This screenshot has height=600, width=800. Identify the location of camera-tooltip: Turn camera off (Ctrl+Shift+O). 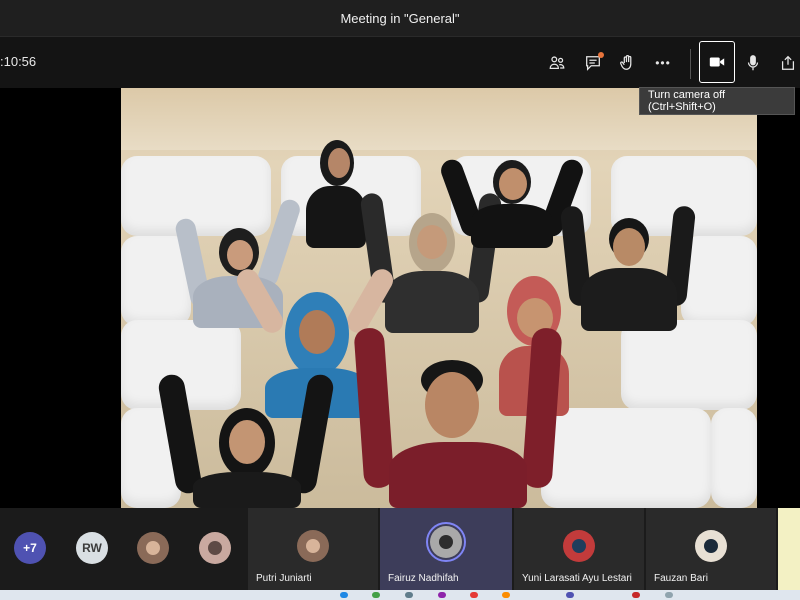
(717, 101).